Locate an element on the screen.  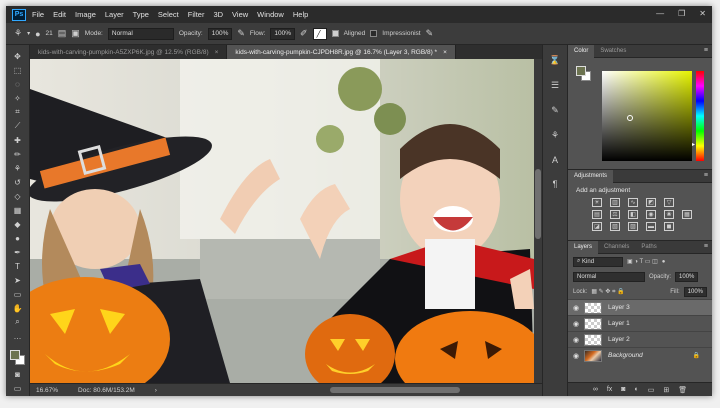
new-layer-icon: ⊞ is located at coordinates (666, 390).